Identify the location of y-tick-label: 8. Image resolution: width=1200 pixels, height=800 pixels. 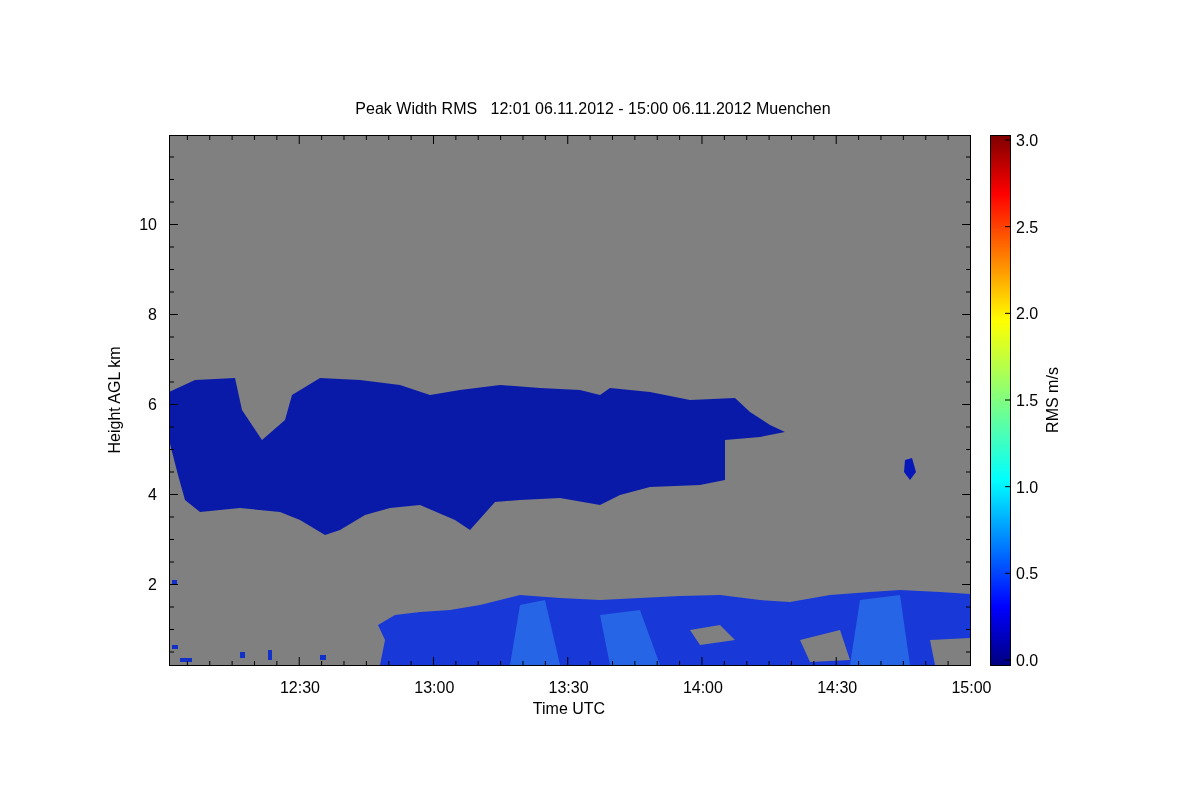
(152, 314).